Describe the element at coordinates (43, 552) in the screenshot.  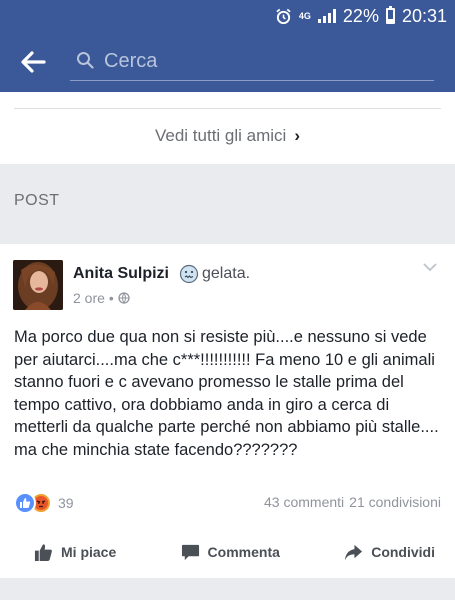
I see `thumbs-up-icon` at that location.